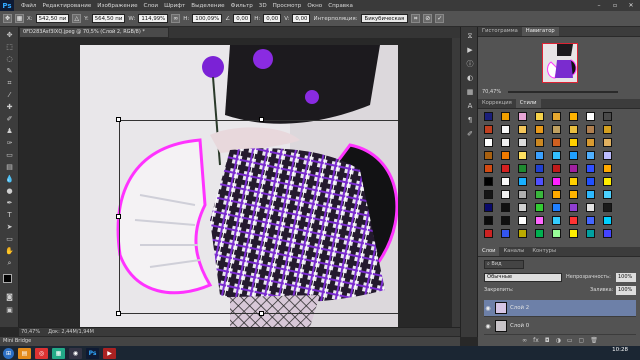  What do you see at coordinates (470, 106) in the screenshot?
I see `character-icon: A` at bounding box center [470, 106].